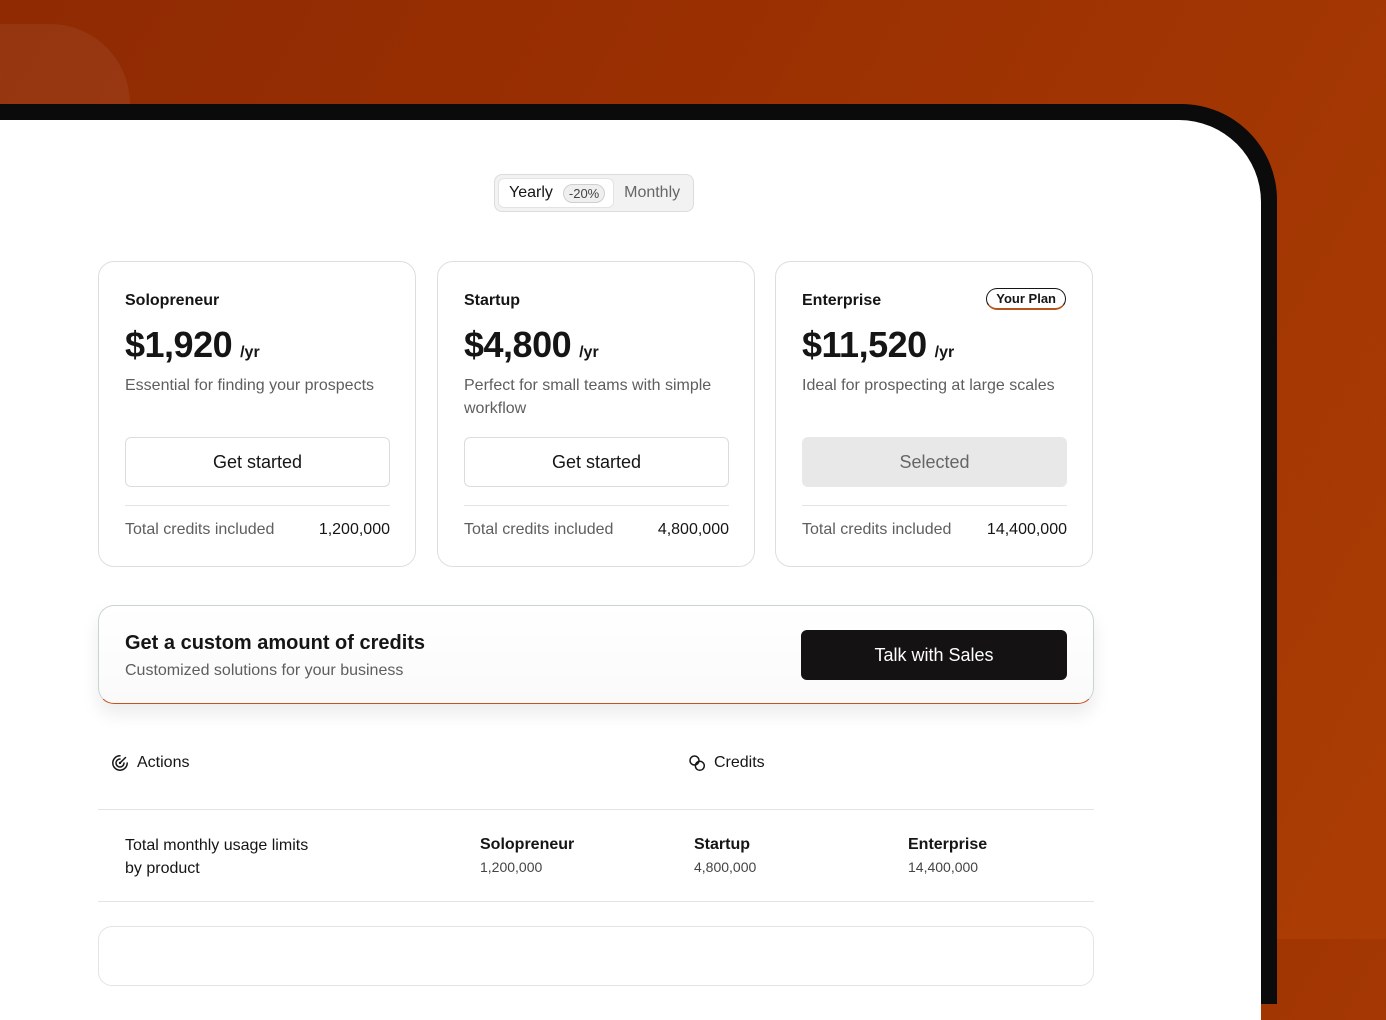 Image resolution: width=1386 pixels, height=1020 pixels. I want to click on column-value: 14,400,000, so click(943, 867).